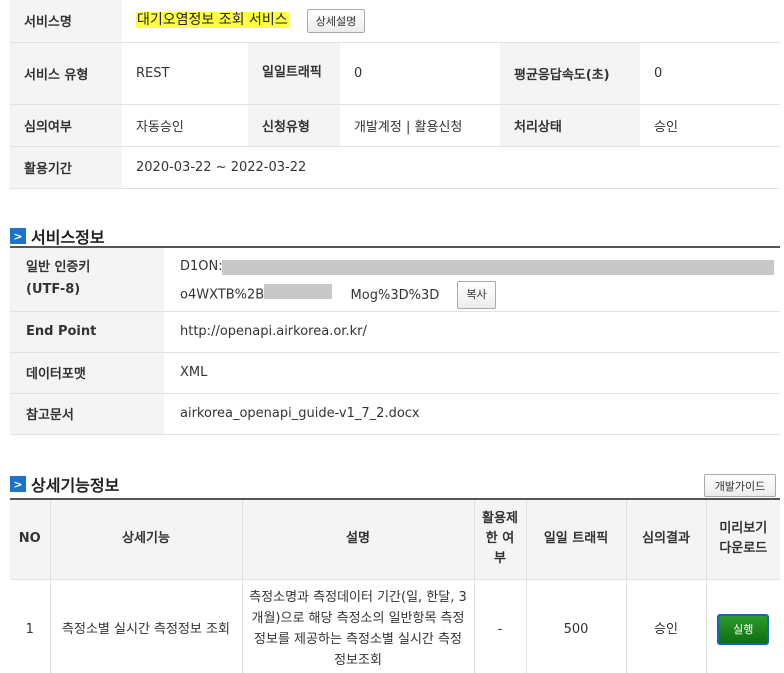  What do you see at coordinates (395, 295) in the screenshot?
I see `auth-key-line2-suffix: Mog%3D%3D` at bounding box center [395, 295].